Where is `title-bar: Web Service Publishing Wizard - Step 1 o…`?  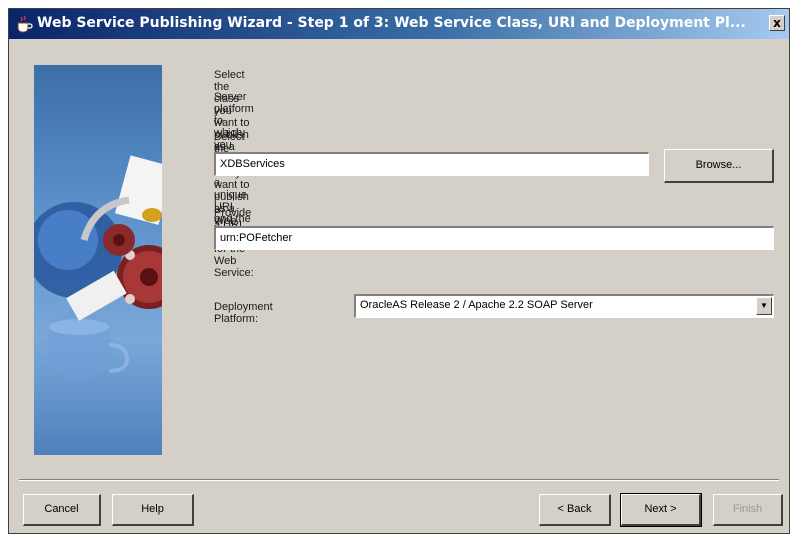
title-bar: Web Service Publishing Wizard - Step 1 o… is located at coordinates (399, 24).